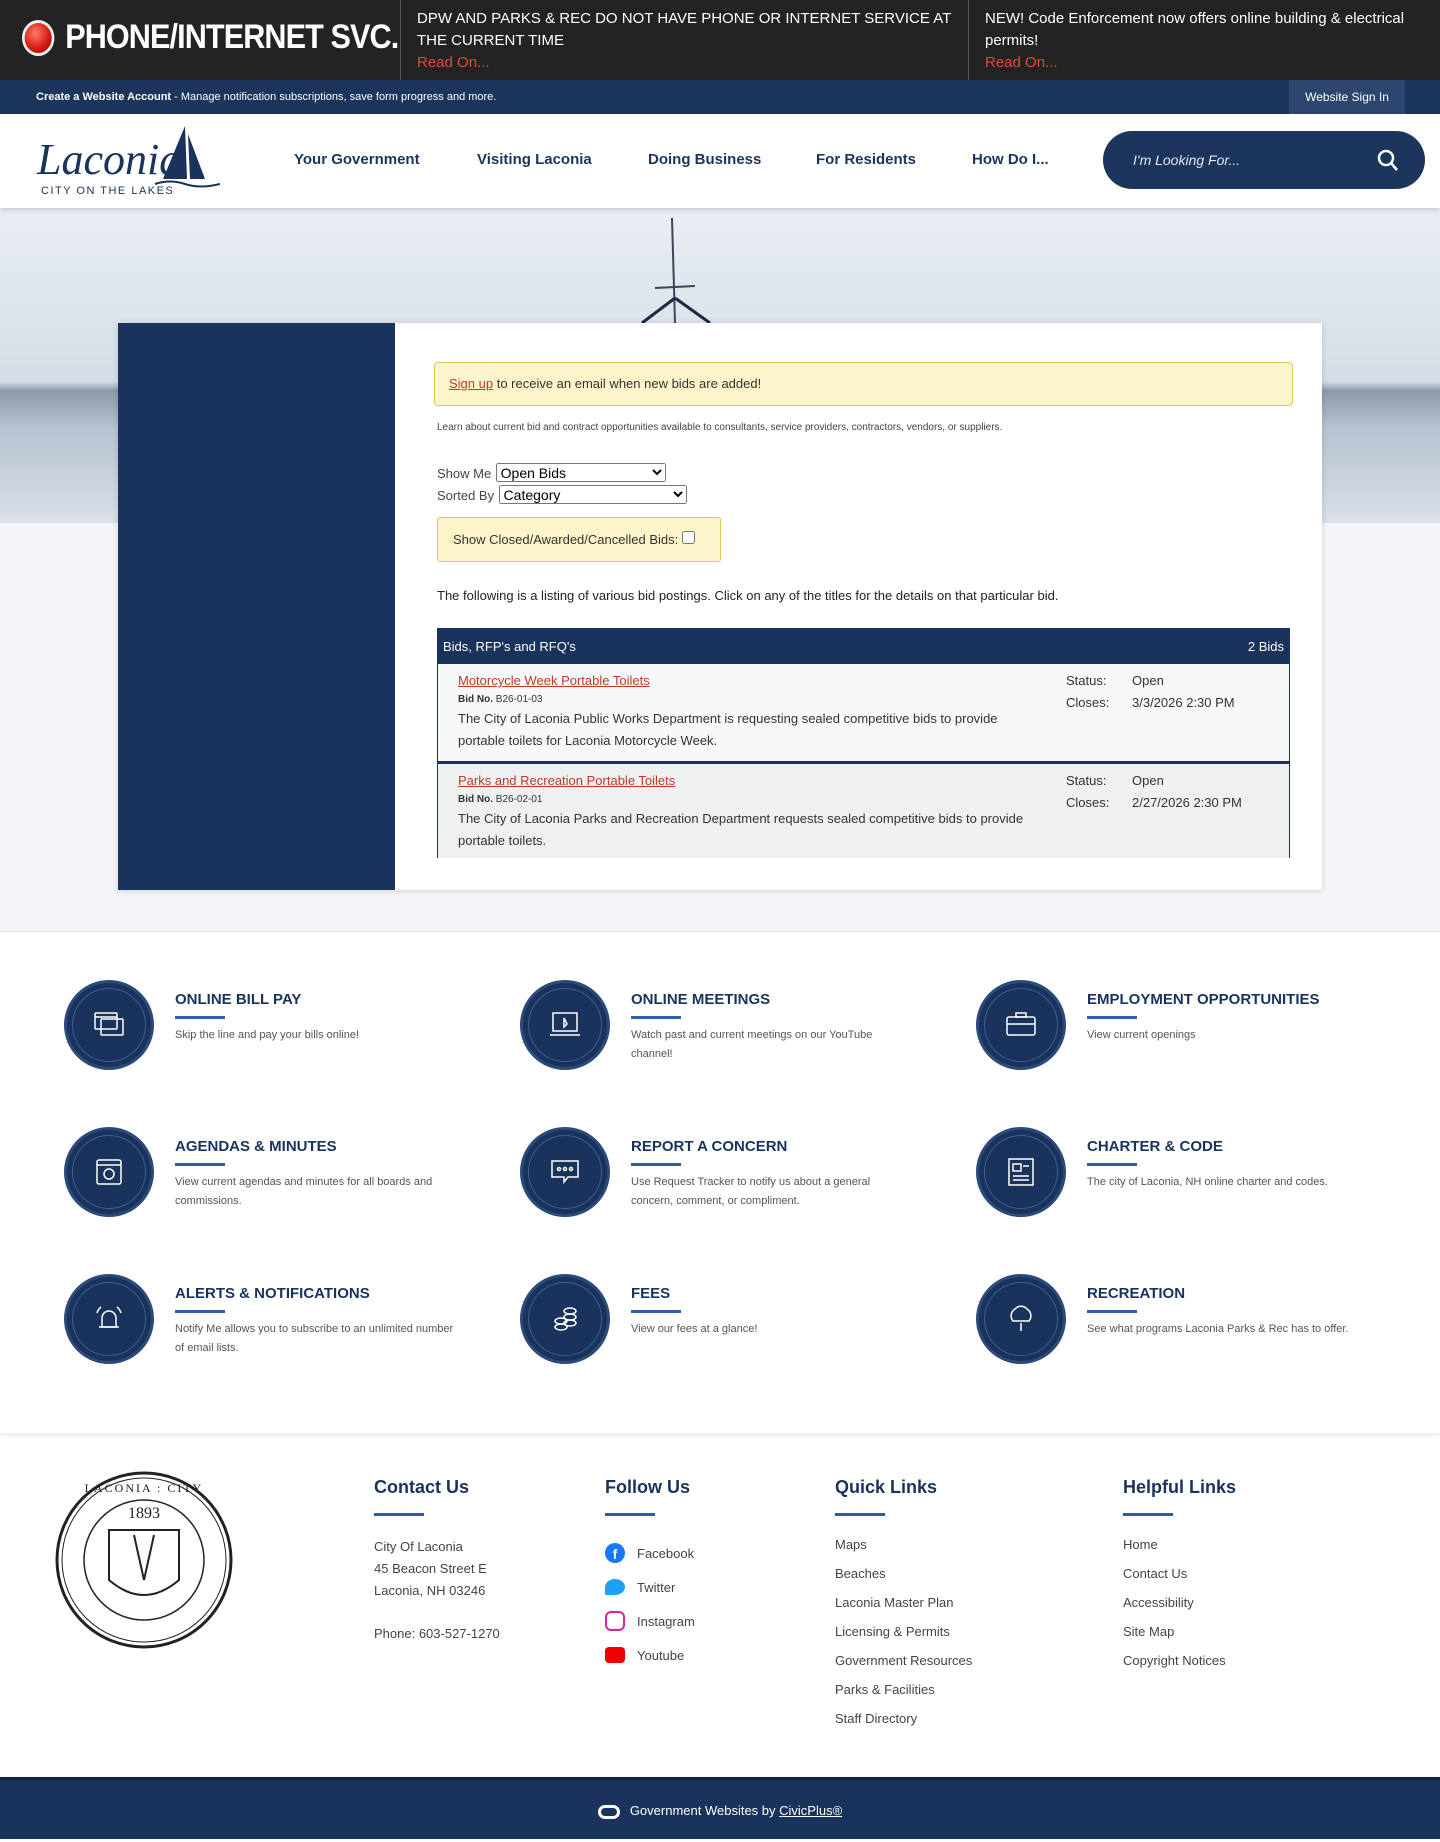 This screenshot has width=1440, height=1842. Describe the element at coordinates (1347, 97) in the screenshot. I see `website-sign-in-button: Website Sign In` at that location.